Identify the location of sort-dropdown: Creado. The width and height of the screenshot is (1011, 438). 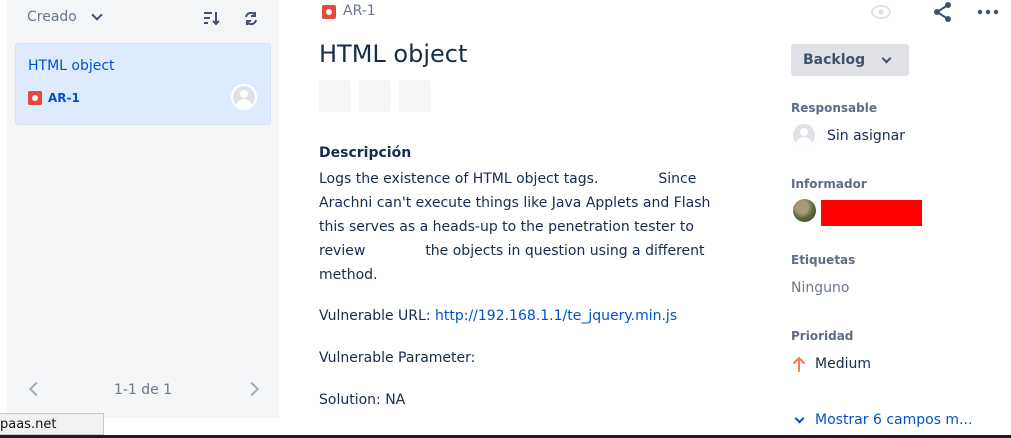
(65, 17).